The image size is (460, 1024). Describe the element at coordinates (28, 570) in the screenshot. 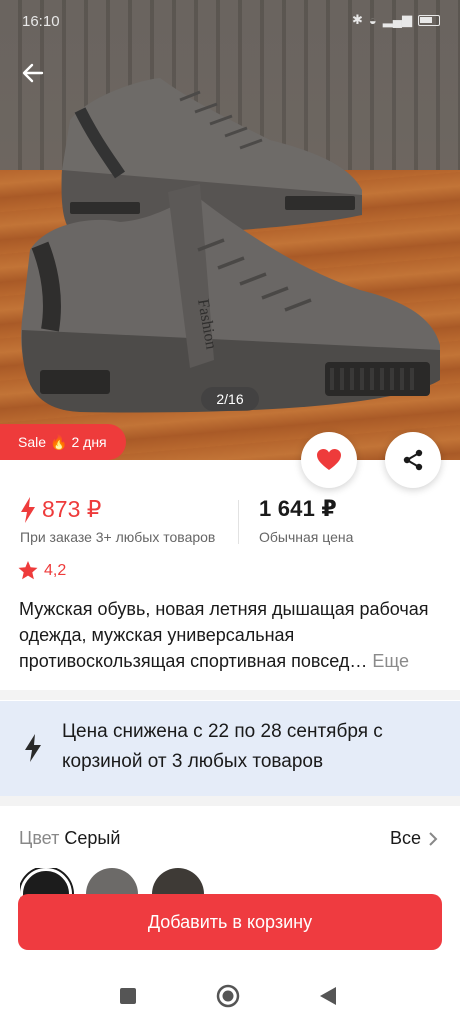

I see `star-icon` at that location.